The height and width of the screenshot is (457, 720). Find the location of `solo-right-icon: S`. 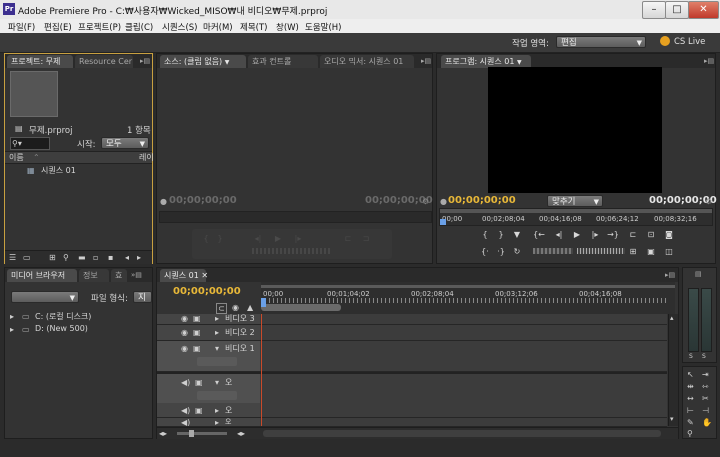

solo-right-icon: S is located at coordinates (704, 356).